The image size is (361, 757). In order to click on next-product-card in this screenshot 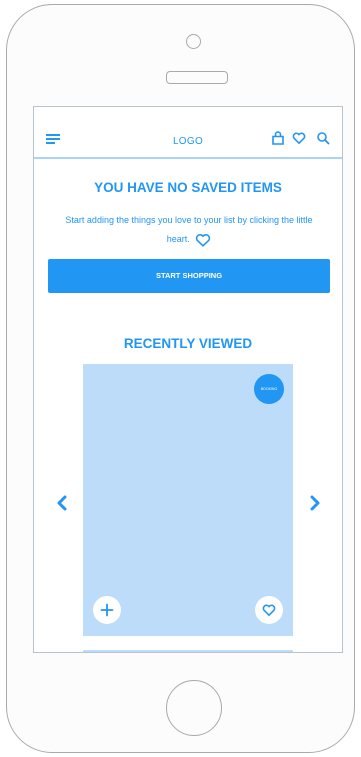, I will do `click(188, 651)`.